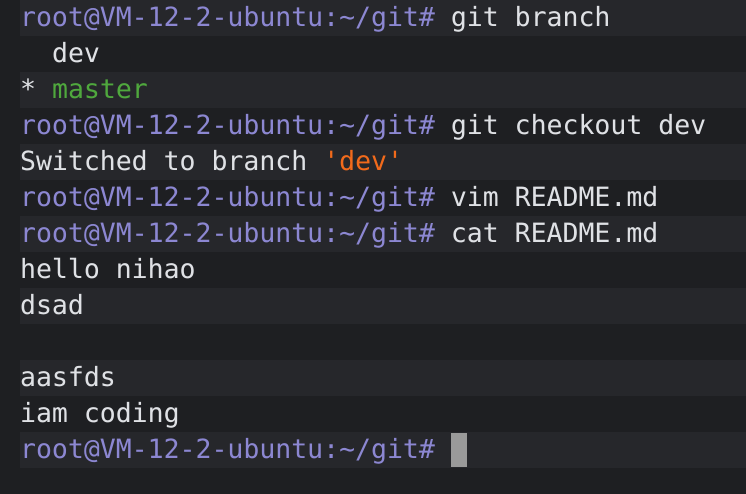  I want to click on output-text: iam coding, so click(100, 414).